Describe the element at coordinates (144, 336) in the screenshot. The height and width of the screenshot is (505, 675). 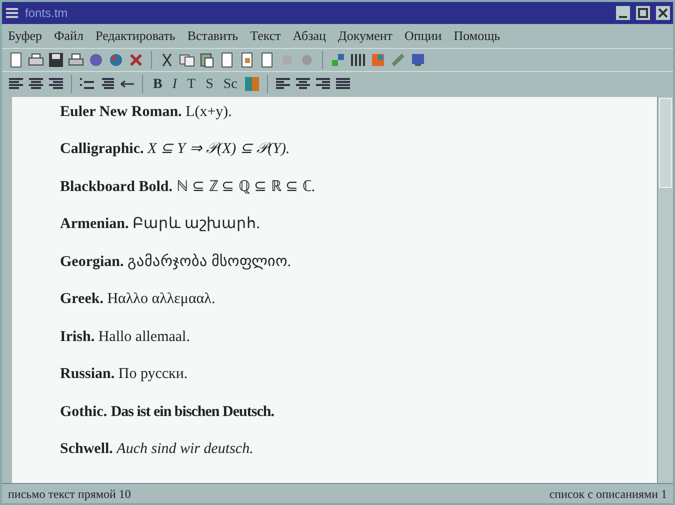
I see `sample-text: Hallo allemaal.` at that location.